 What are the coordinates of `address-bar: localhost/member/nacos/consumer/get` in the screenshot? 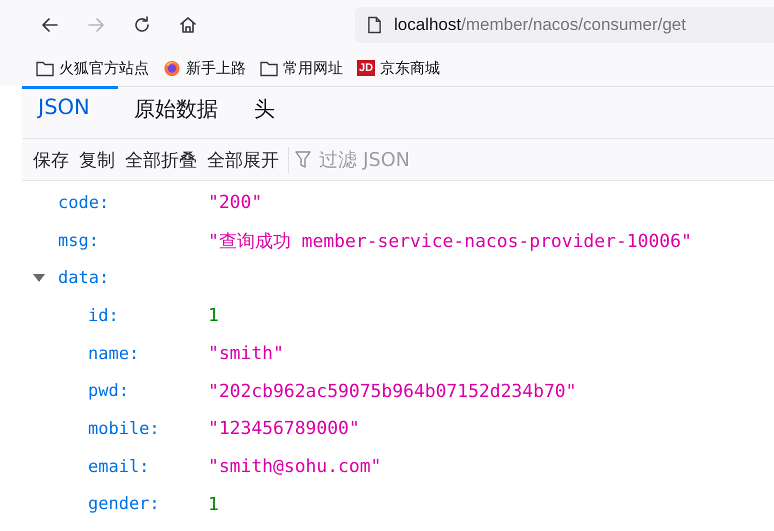 It's located at (564, 25).